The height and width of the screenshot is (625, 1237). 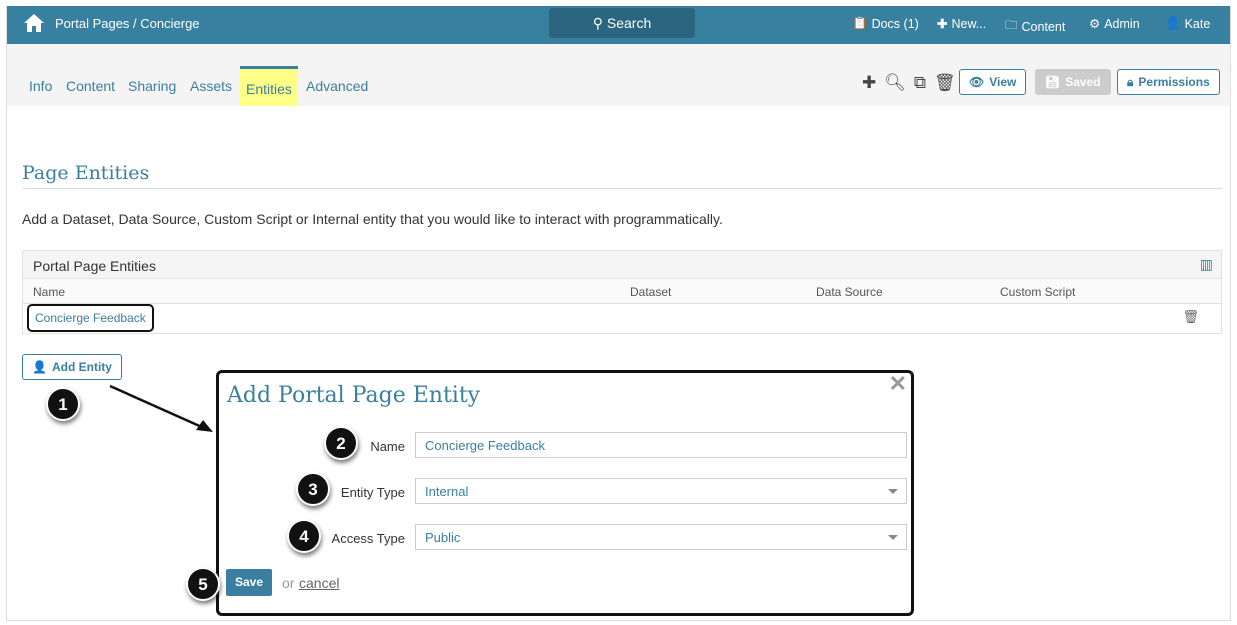 I want to click on lock-icon: 🔒︎, so click(x=1130, y=81).